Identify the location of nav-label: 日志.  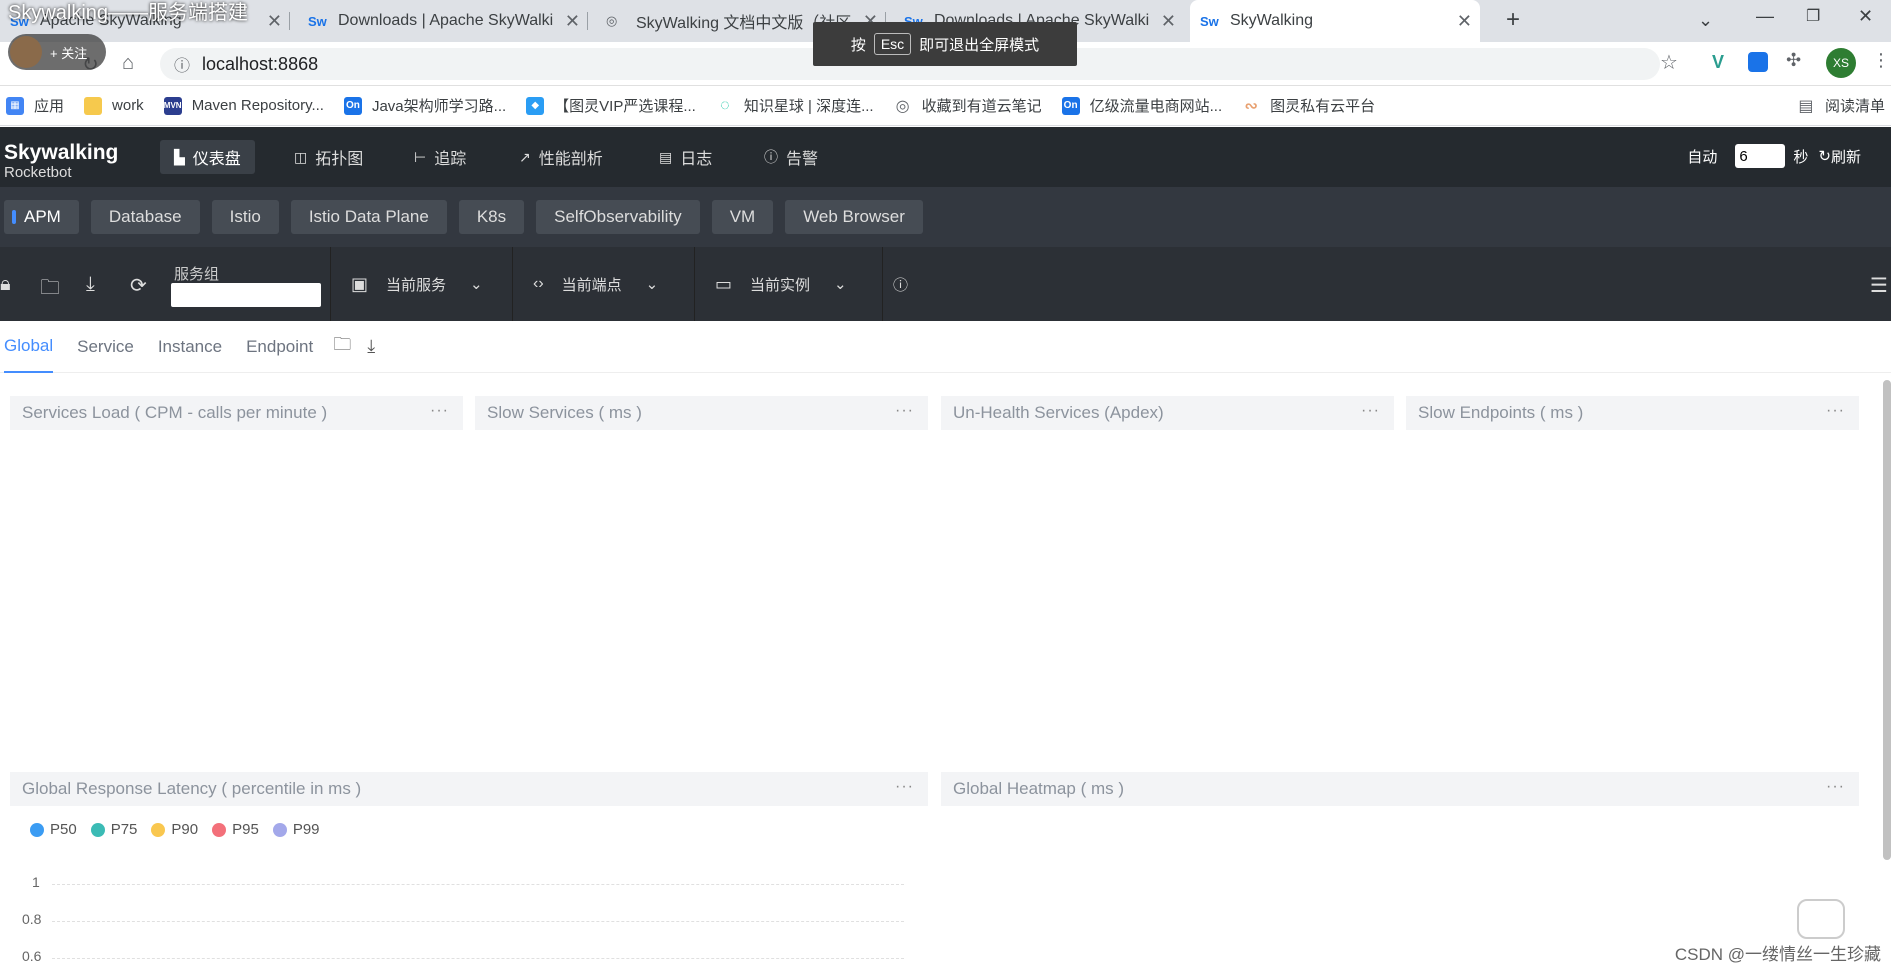
(696, 159).